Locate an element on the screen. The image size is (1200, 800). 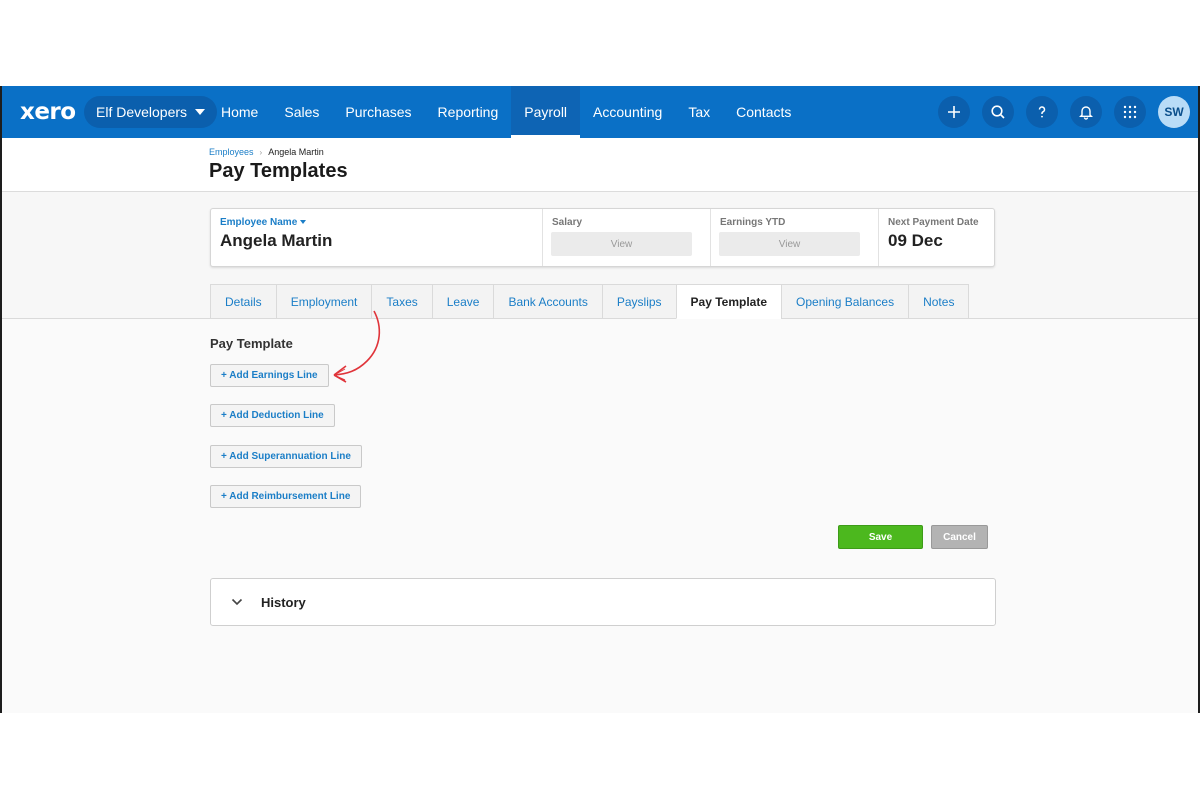
tab-bank-accounts: Bank Accounts is located at coordinates (547, 301).